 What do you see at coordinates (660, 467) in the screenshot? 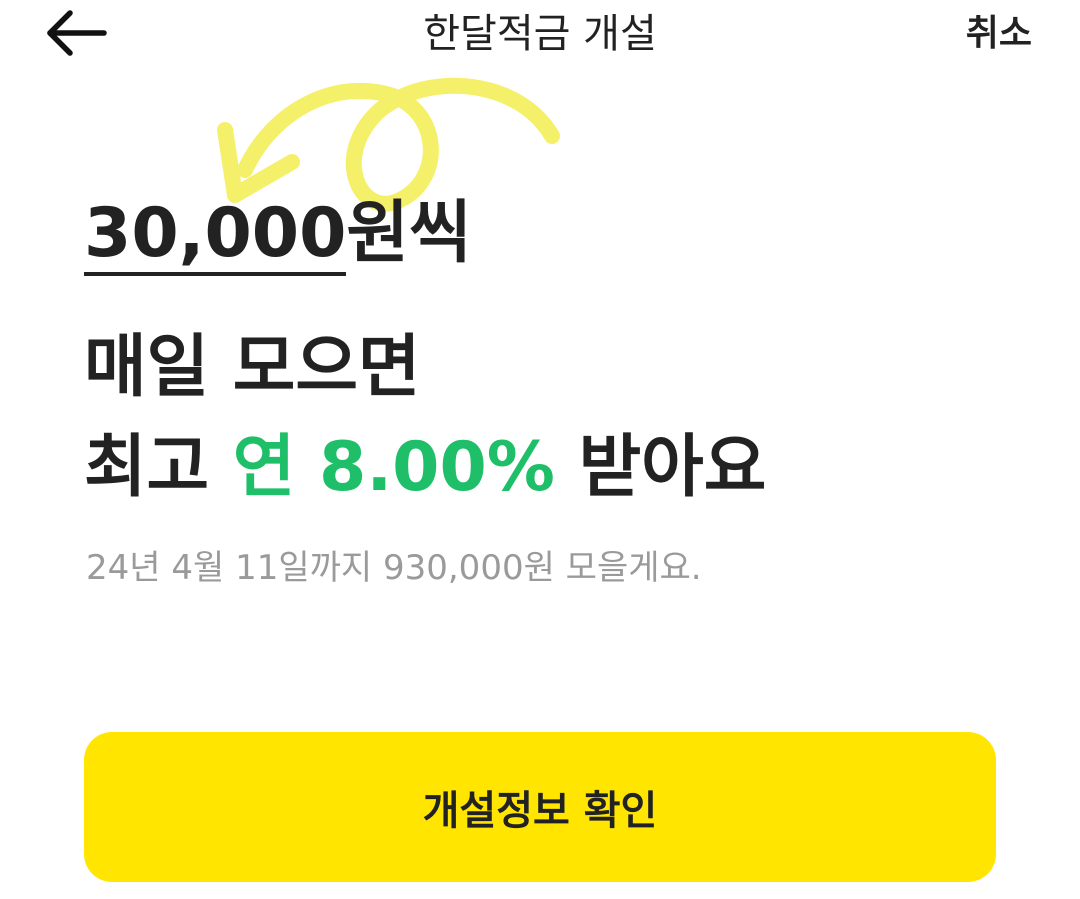
I see `rate-suffix: 받아요` at bounding box center [660, 467].